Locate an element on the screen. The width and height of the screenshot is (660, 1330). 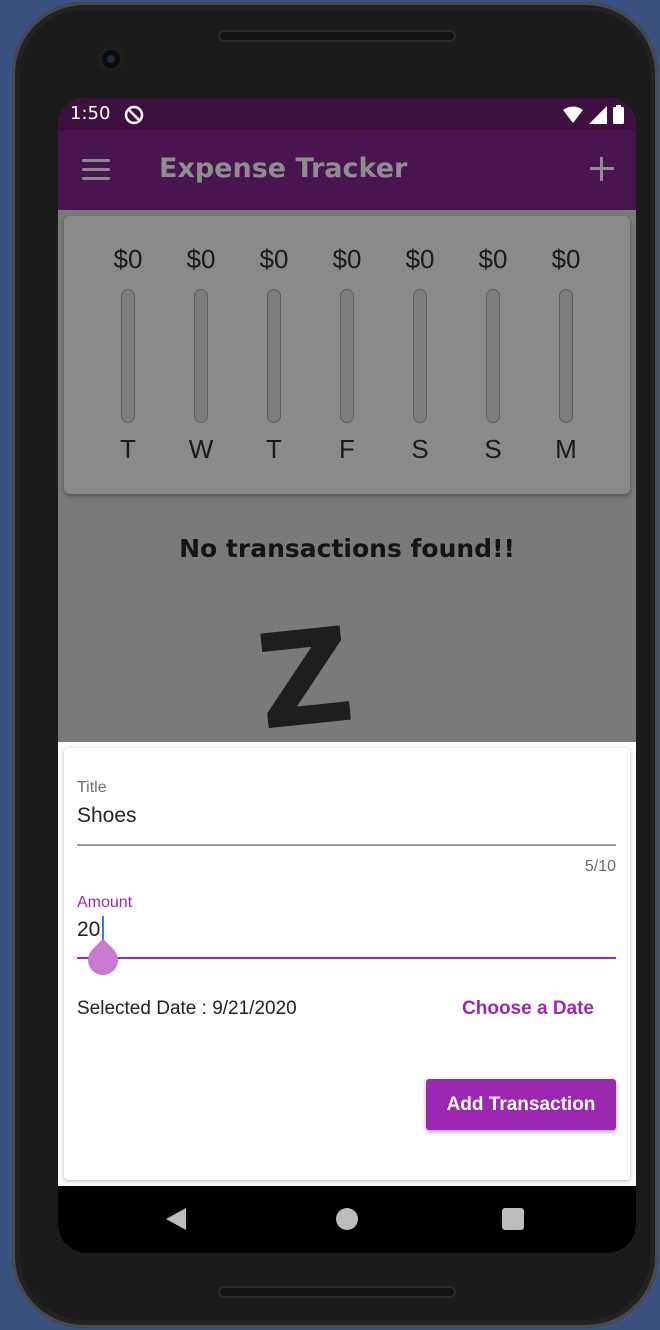
chart-bar-day-label: W is located at coordinates (201, 449).